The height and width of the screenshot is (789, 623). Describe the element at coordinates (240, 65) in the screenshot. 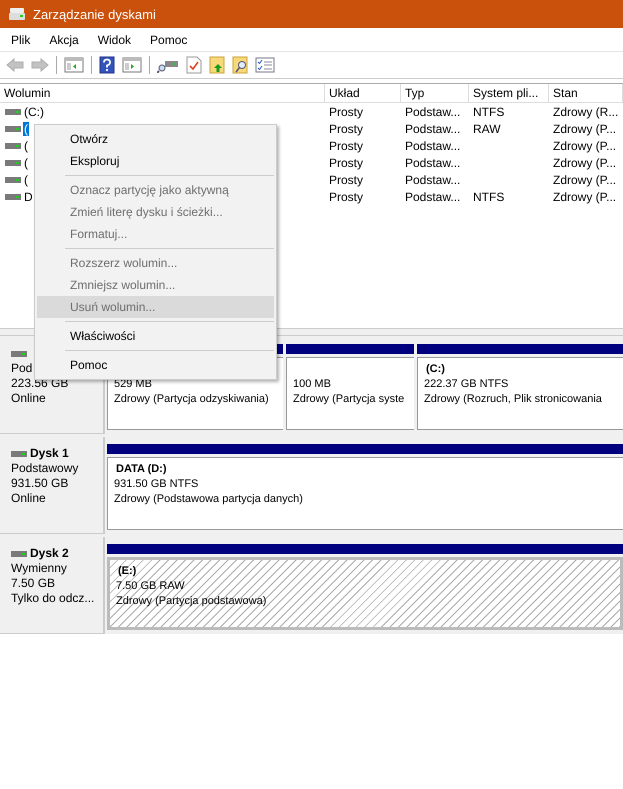

I see `folder-magnifier-icon` at that location.